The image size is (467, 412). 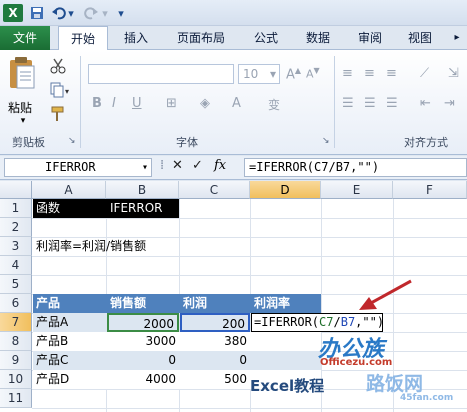 What do you see at coordinates (23, 121) in the screenshot?
I see `paste-dropdown-icon: ▾` at bounding box center [23, 121].